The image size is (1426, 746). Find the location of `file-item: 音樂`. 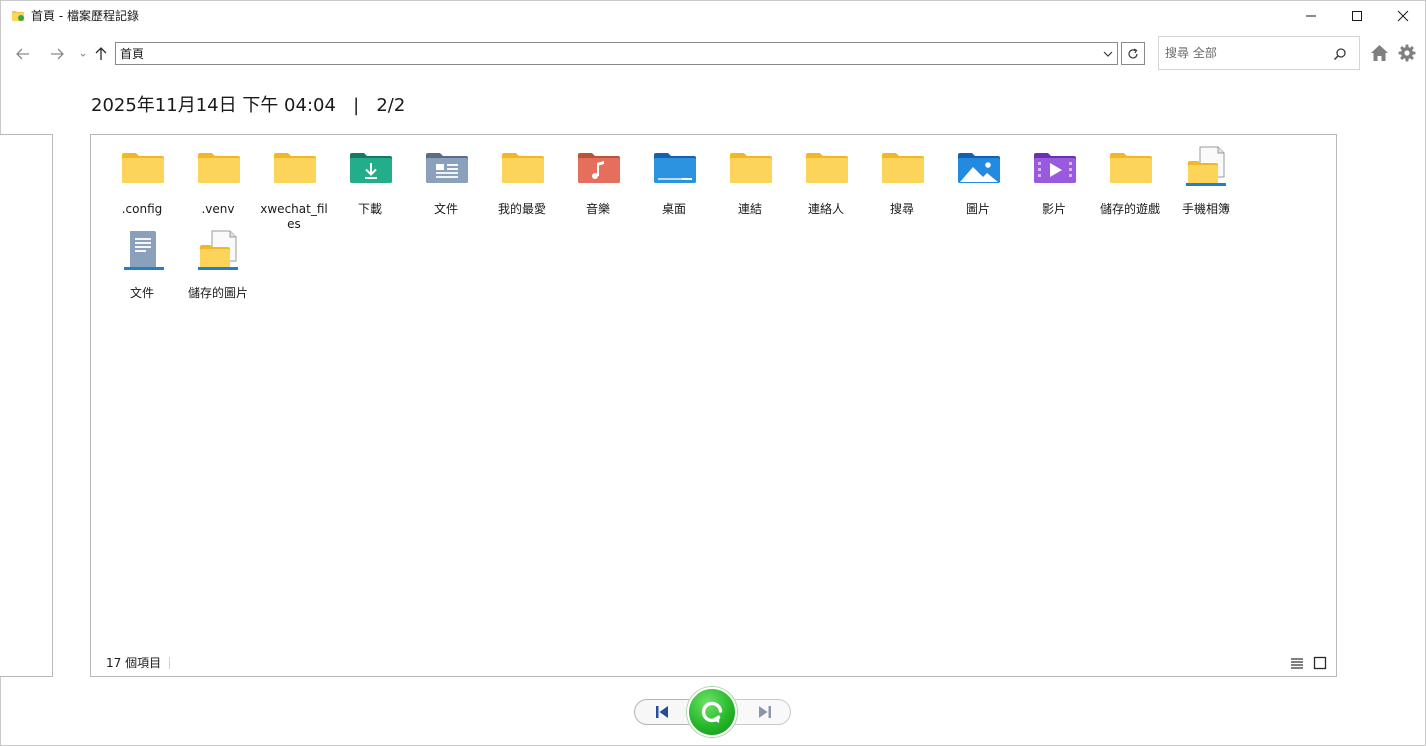

file-item: 音樂 is located at coordinates (598, 184).